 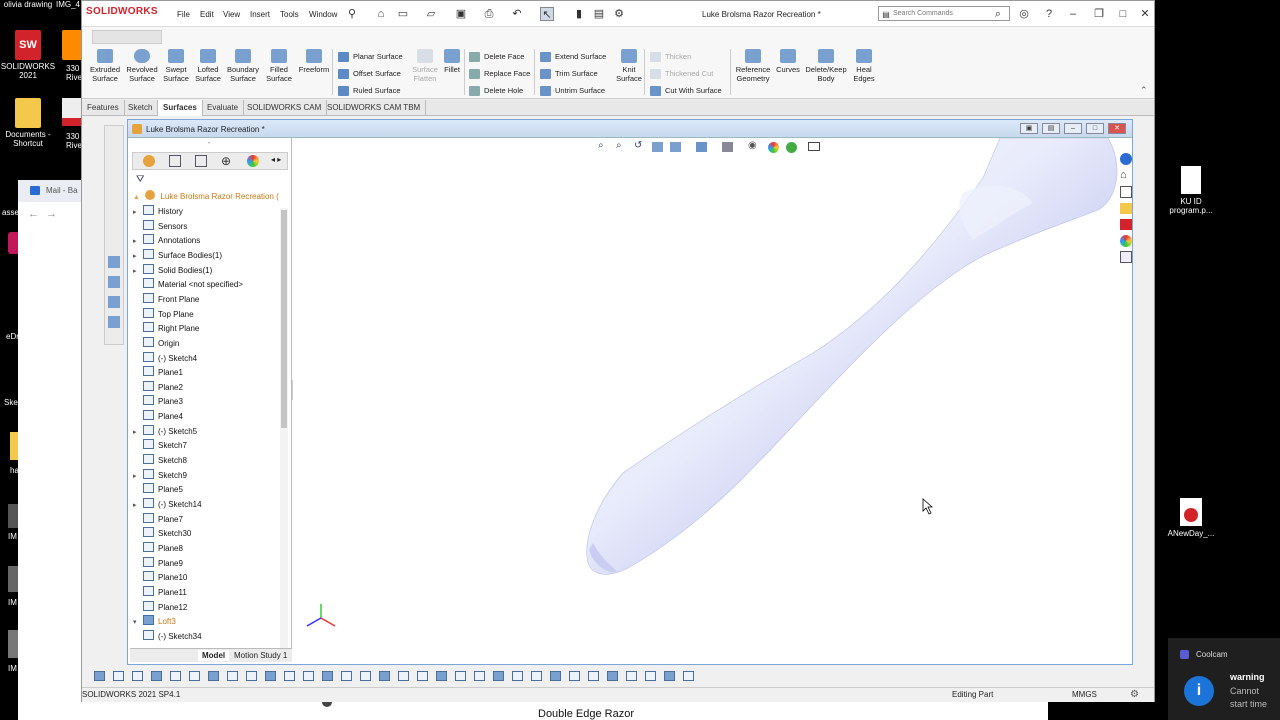 What do you see at coordinates (114, 322) in the screenshot?
I see `appearance-icon` at bounding box center [114, 322].